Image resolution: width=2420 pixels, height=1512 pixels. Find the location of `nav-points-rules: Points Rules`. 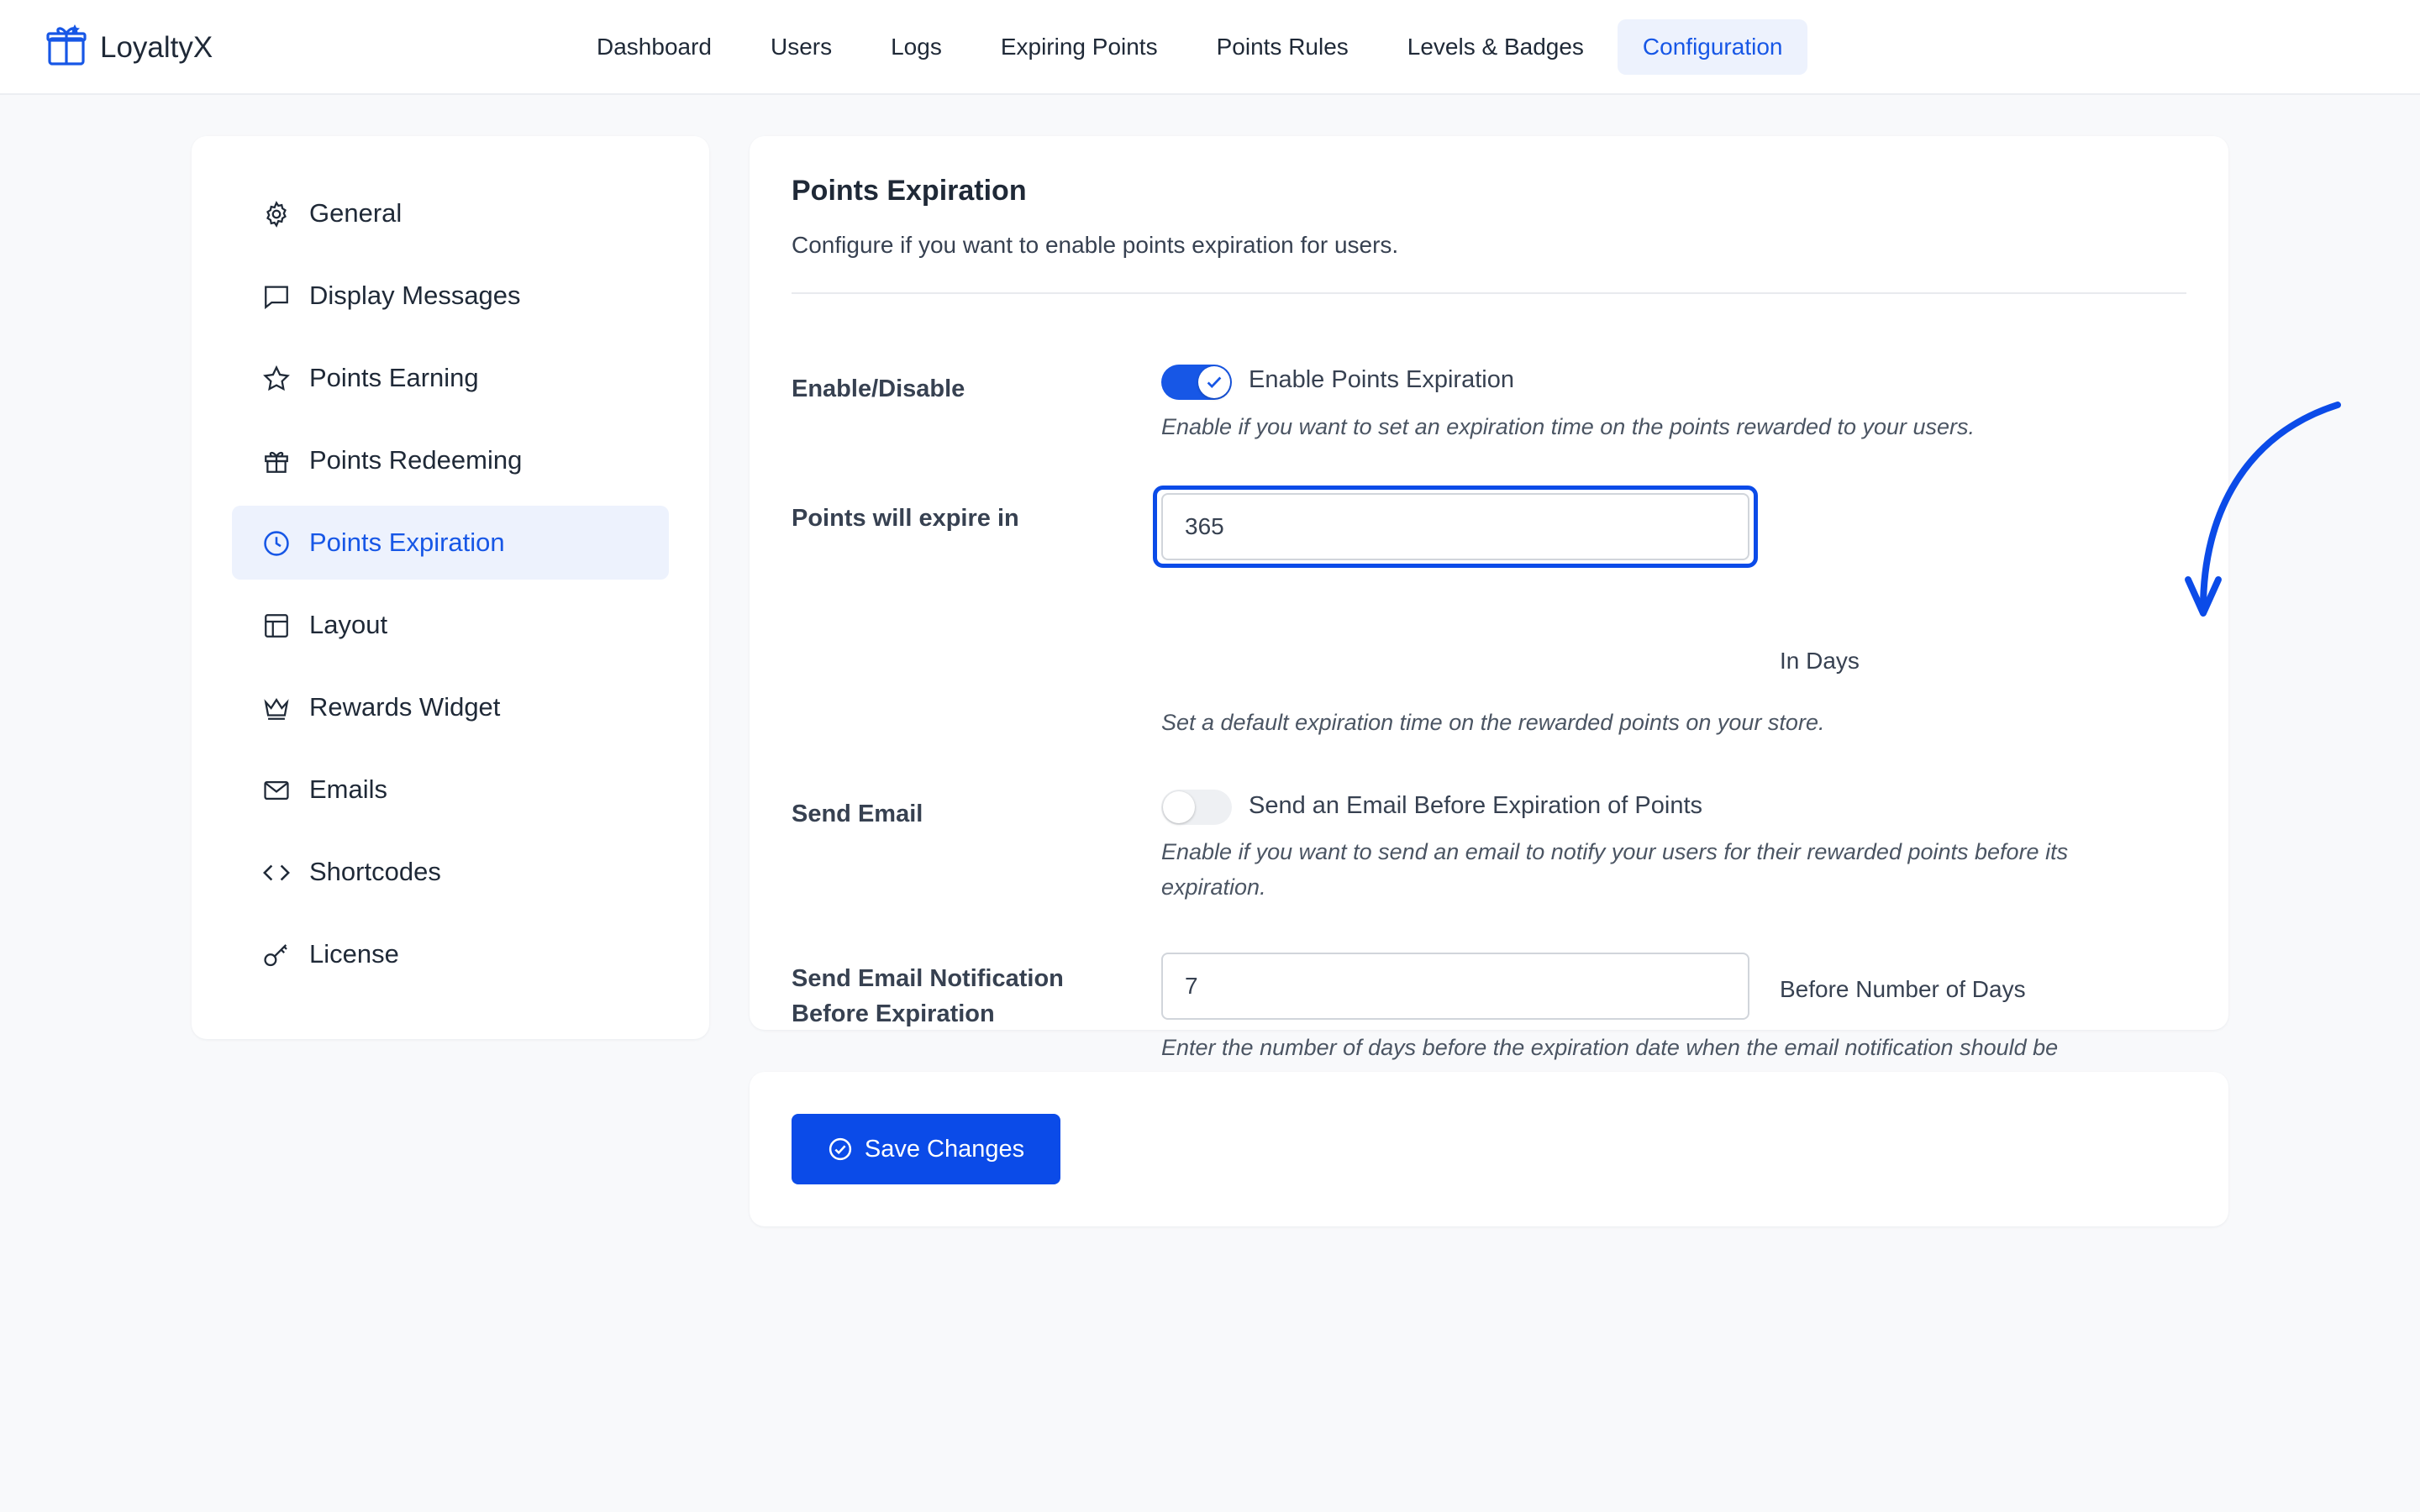

nav-points-rules: Points Rules is located at coordinates (1283, 47).